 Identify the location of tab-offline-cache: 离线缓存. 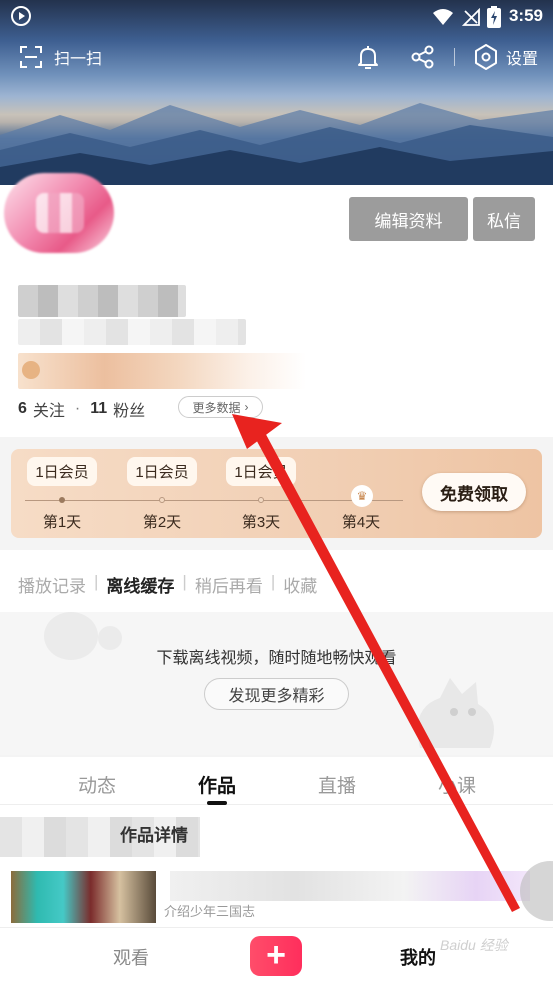
(140, 584).